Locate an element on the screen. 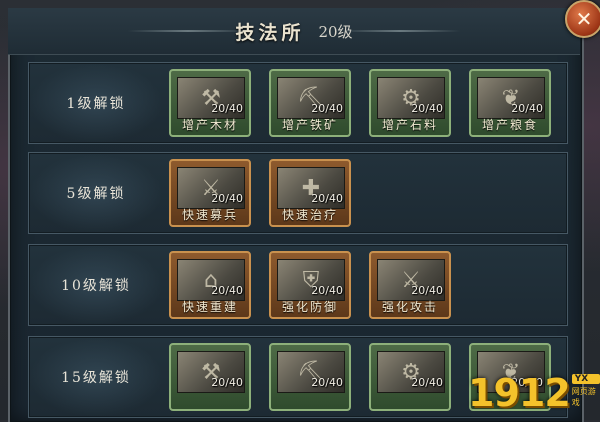 The width and height of the screenshot is (600, 422). watermark-badge: YX is located at coordinates (585, 379).